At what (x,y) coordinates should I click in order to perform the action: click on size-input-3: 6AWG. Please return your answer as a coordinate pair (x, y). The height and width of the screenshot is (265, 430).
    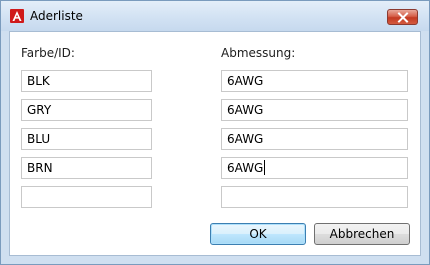
    Looking at the image, I should click on (314, 139).